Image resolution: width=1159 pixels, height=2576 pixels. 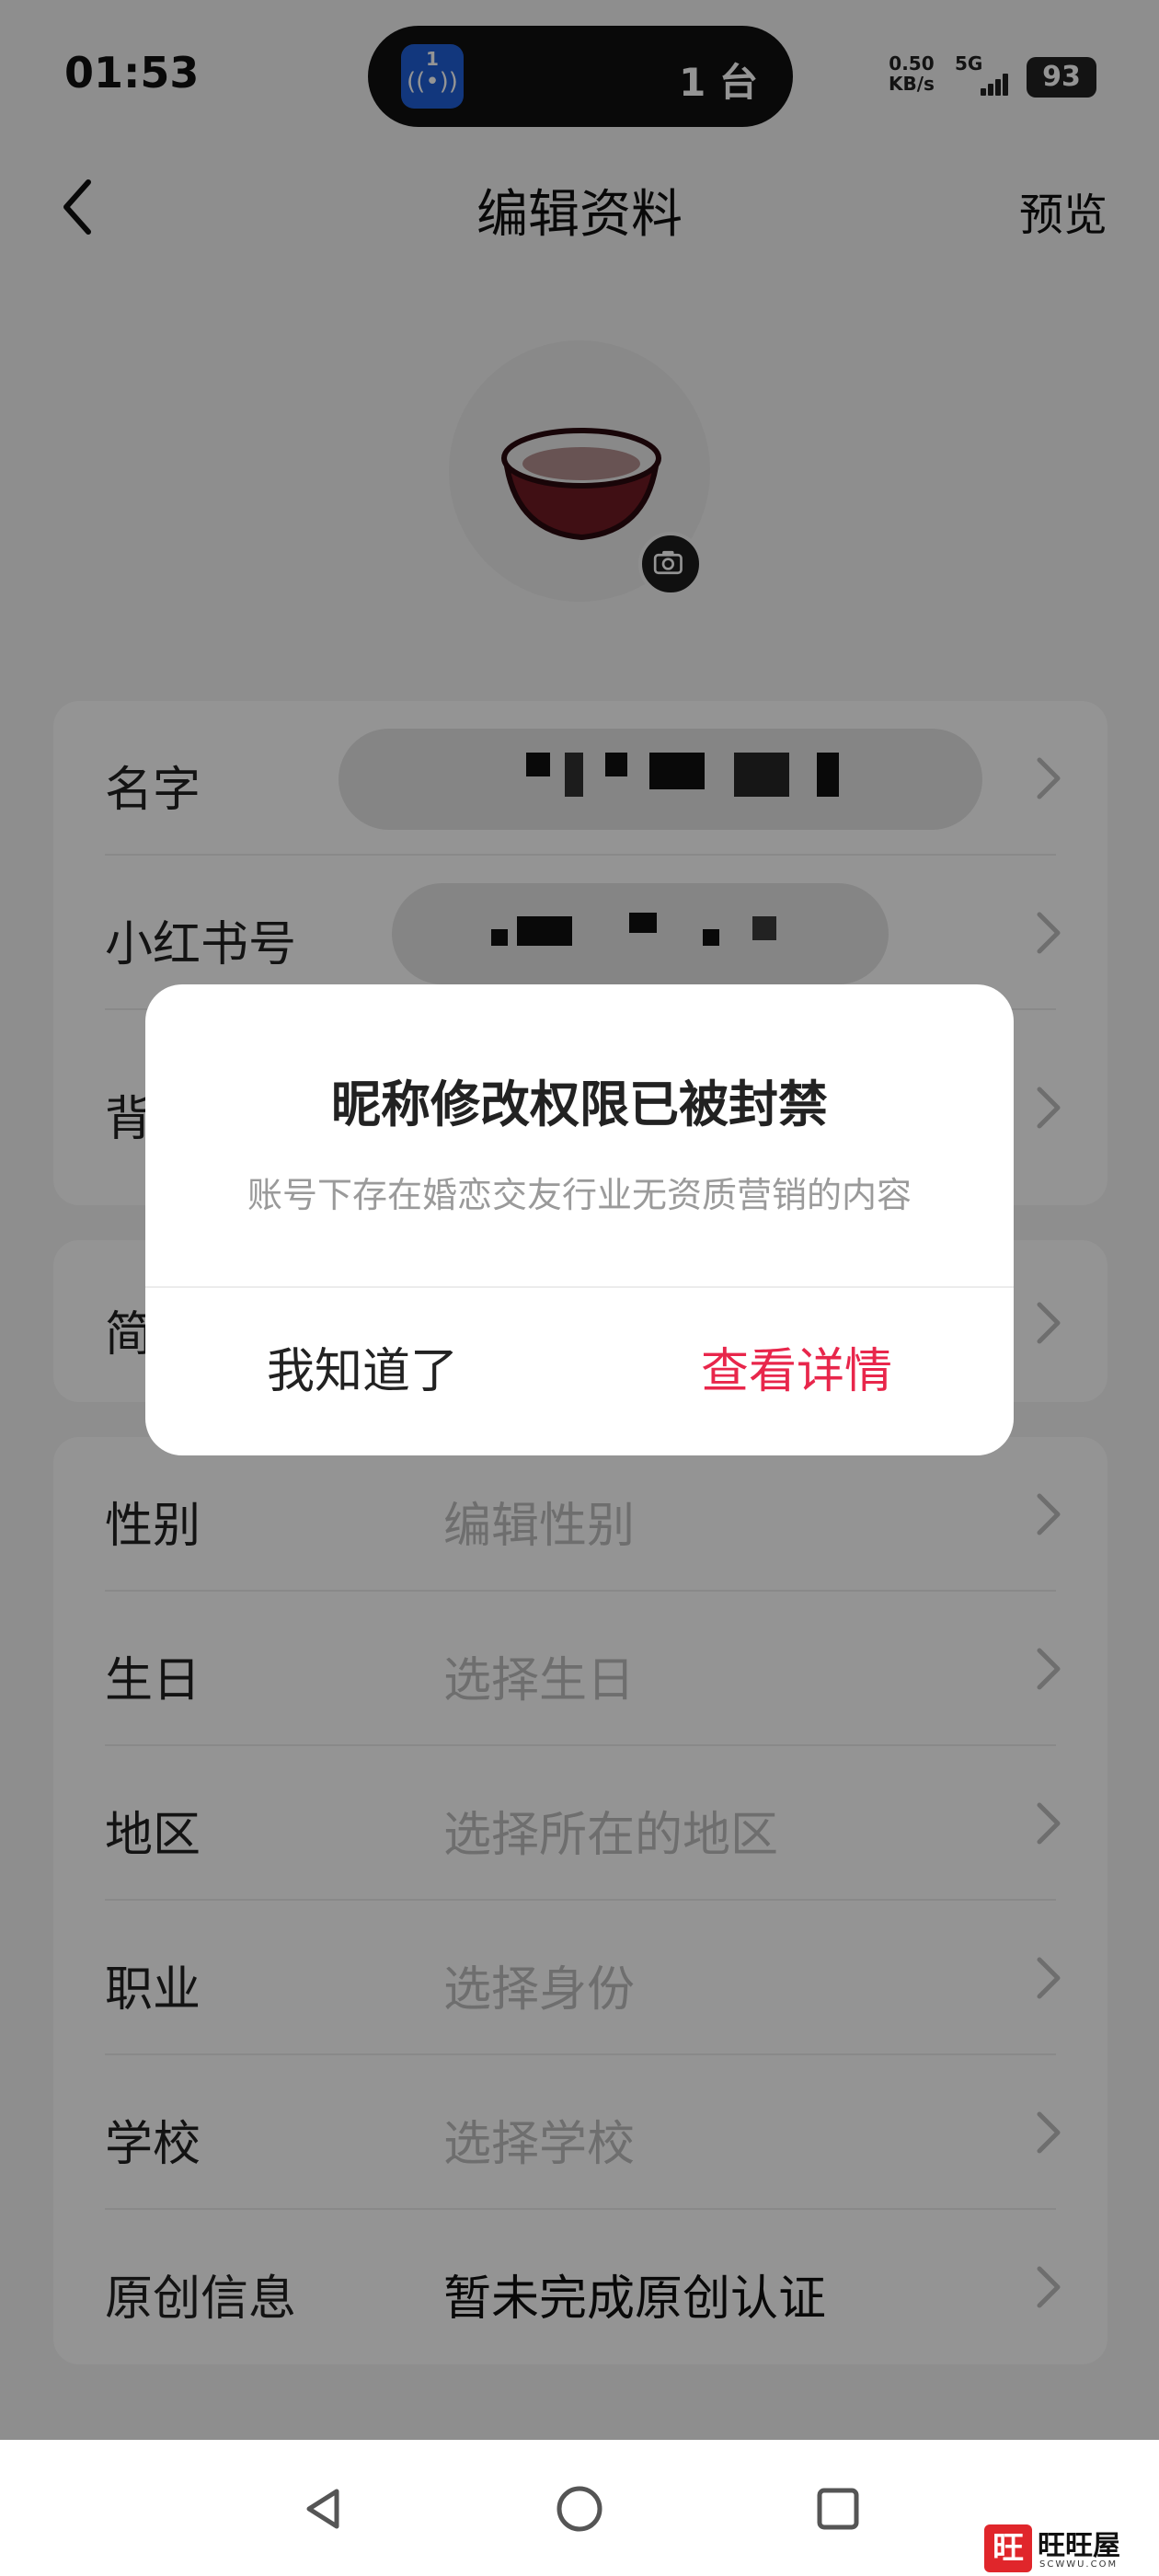 What do you see at coordinates (1079, 2546) in the screenshot?
I see `watermark-text: 旺旺屋` at bounding box center [1079, 2546].